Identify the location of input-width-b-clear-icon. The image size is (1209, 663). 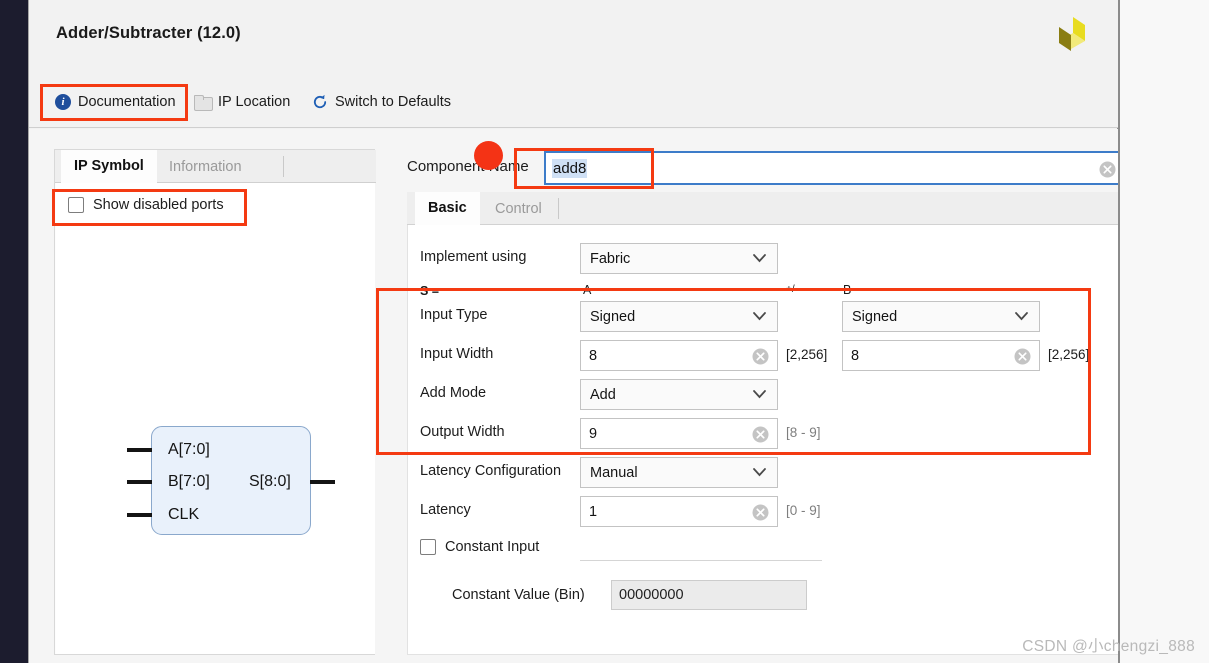
(1022, 359).